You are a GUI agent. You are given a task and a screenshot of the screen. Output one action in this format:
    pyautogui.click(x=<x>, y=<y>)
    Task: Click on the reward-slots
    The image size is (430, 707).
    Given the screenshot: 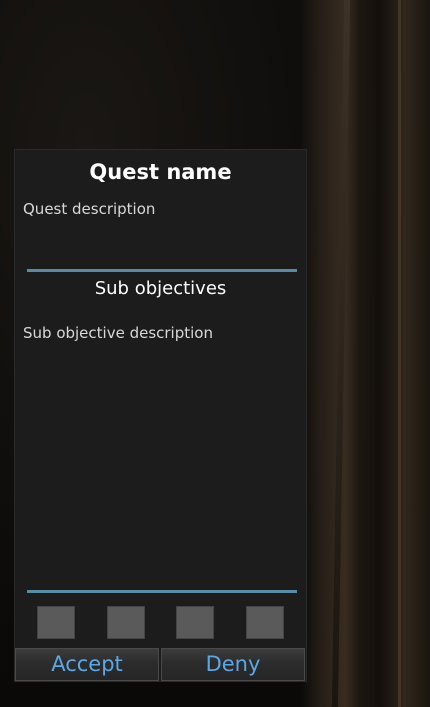 What is the action you would take?
    pyautogui.click(x=160, y=623)
    